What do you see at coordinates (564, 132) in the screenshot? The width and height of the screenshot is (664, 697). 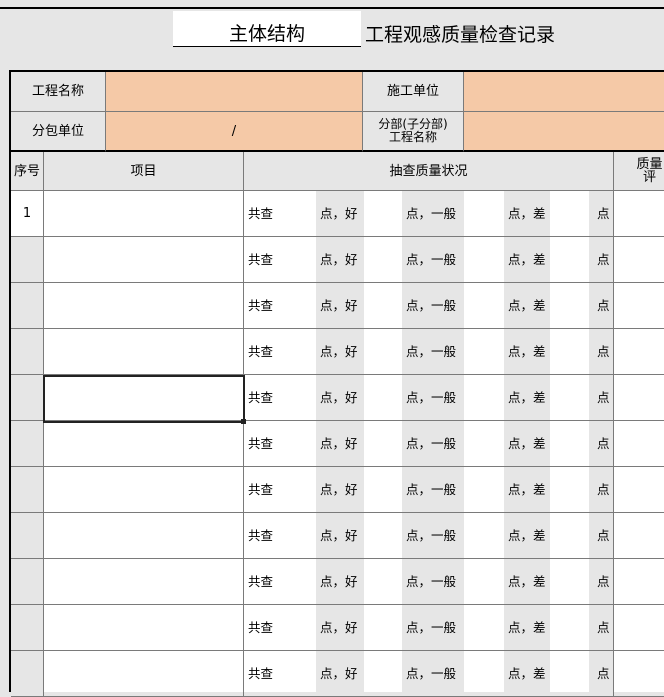 I see `subsection-input` at bounding box center [564, 132].